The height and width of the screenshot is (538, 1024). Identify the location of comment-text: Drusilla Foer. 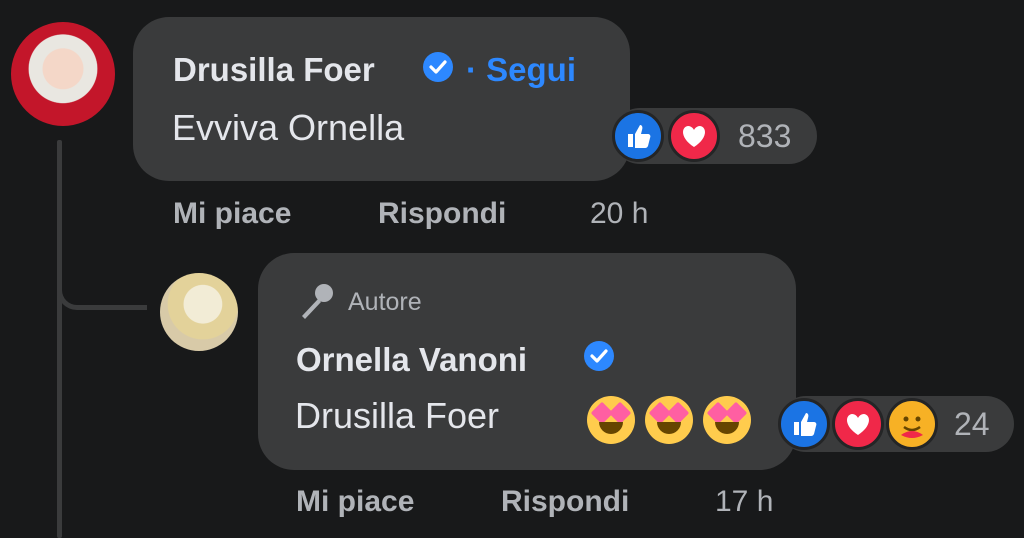
(397, 415).